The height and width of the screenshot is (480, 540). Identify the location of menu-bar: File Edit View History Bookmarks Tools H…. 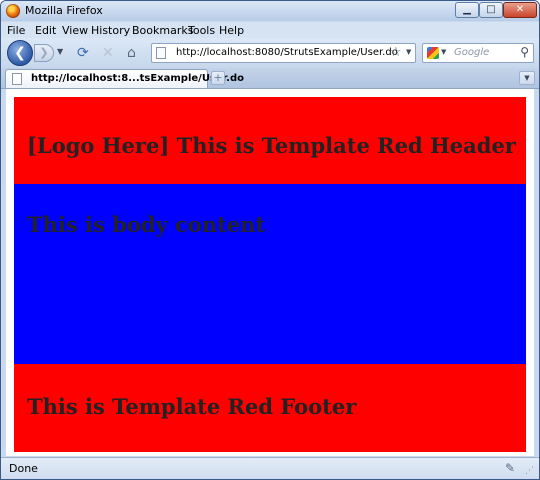
(270, 30).